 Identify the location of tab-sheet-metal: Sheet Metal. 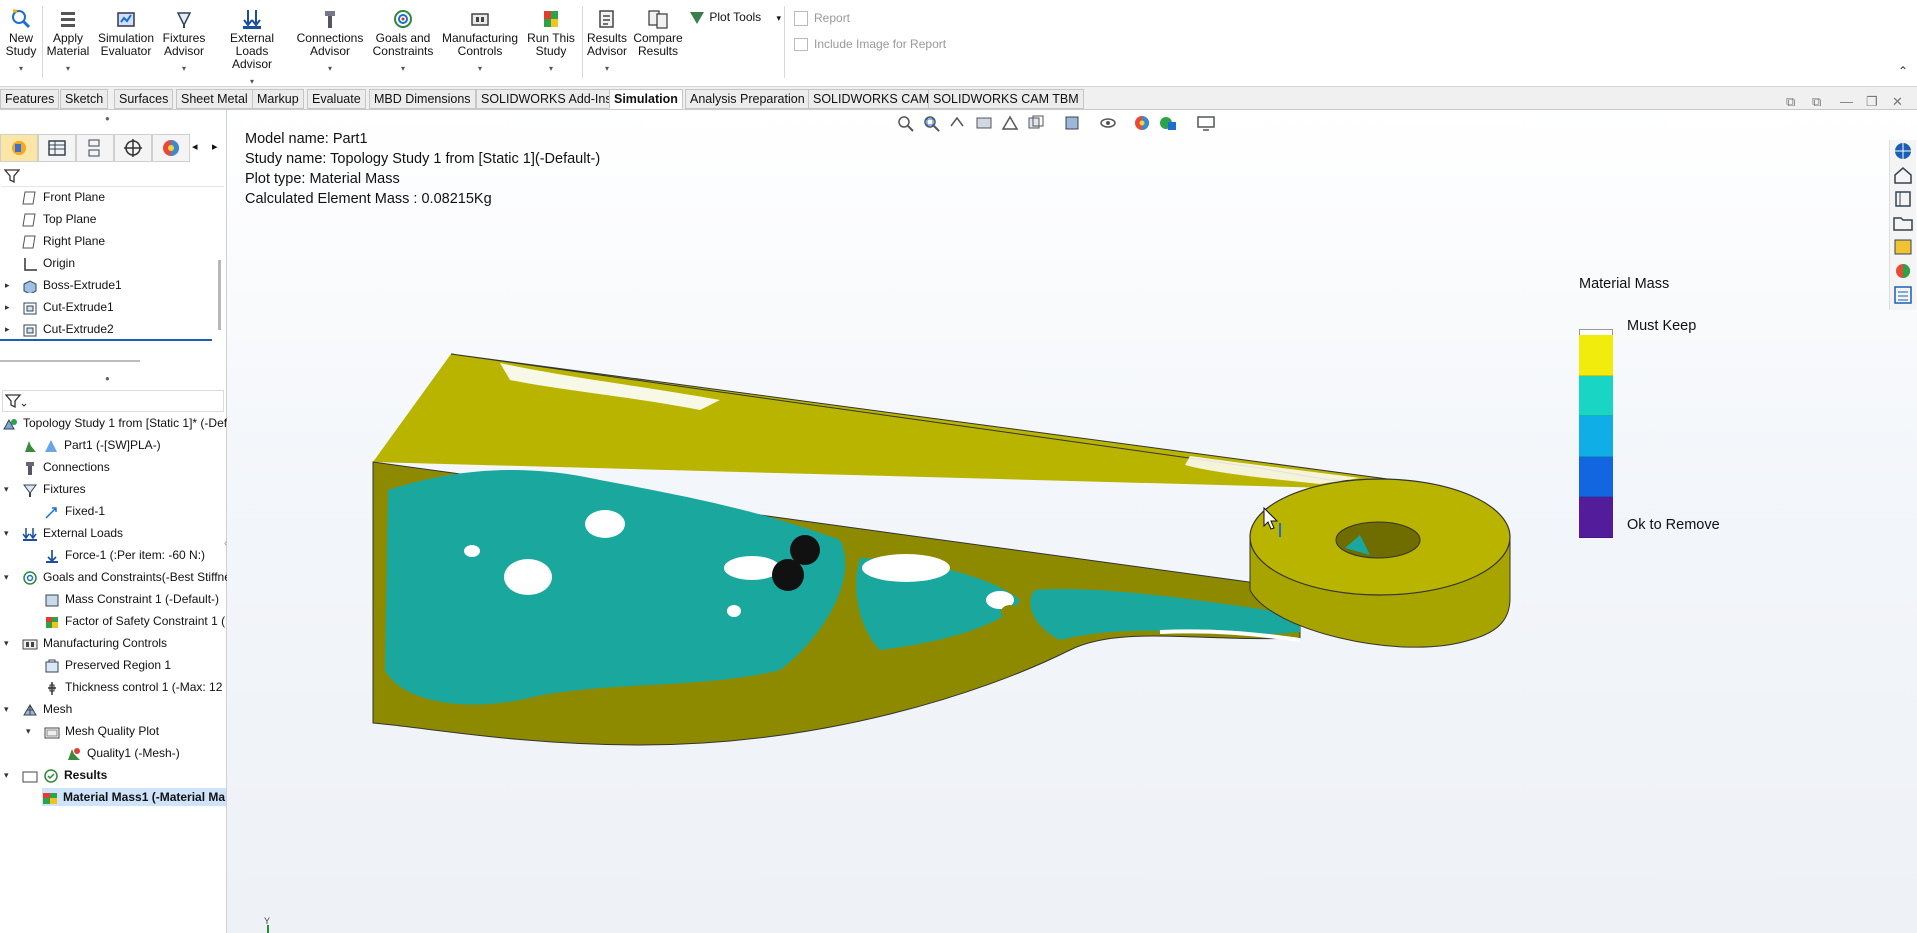
(214, 99).